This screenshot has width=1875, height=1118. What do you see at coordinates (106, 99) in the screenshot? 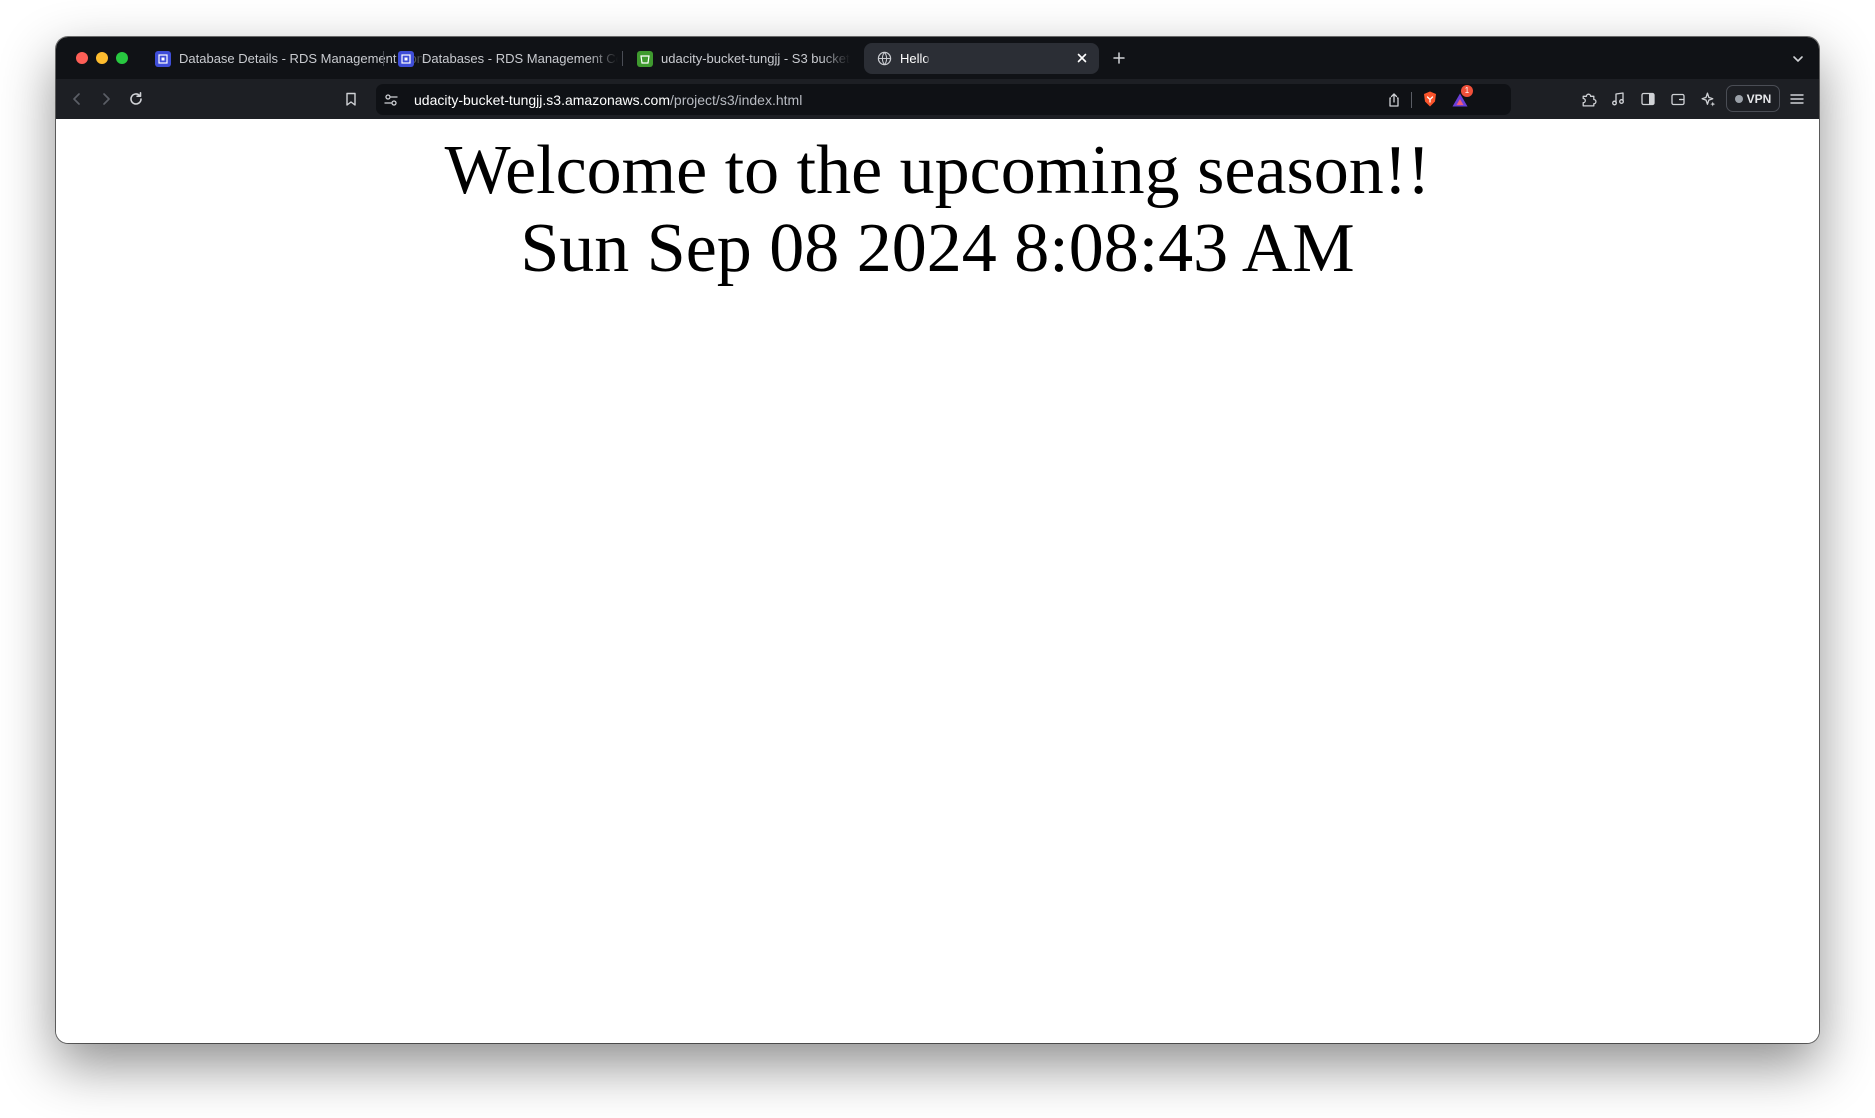
I see `forward-icon` at bounding box center [106, 99].